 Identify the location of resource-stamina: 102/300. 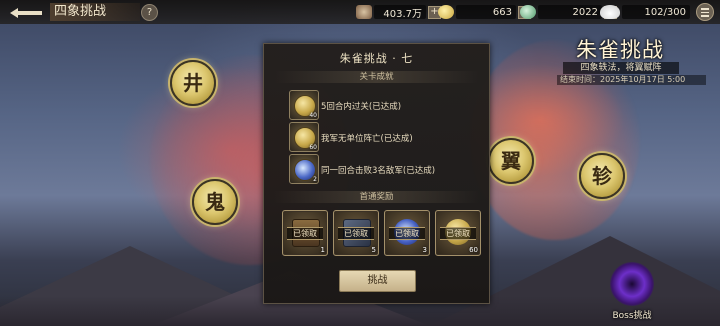
(645, 12).